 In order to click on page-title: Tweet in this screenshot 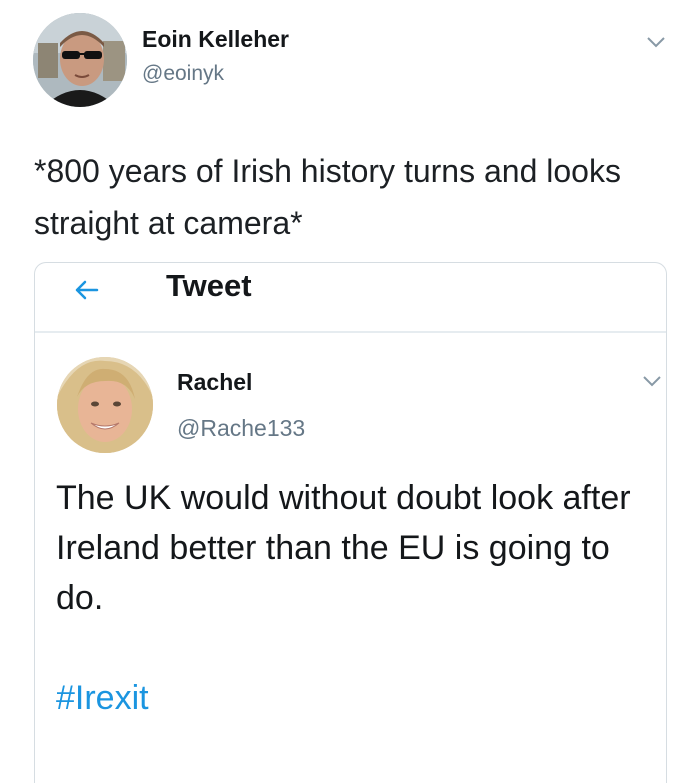, I will do `click(209, 285)`.